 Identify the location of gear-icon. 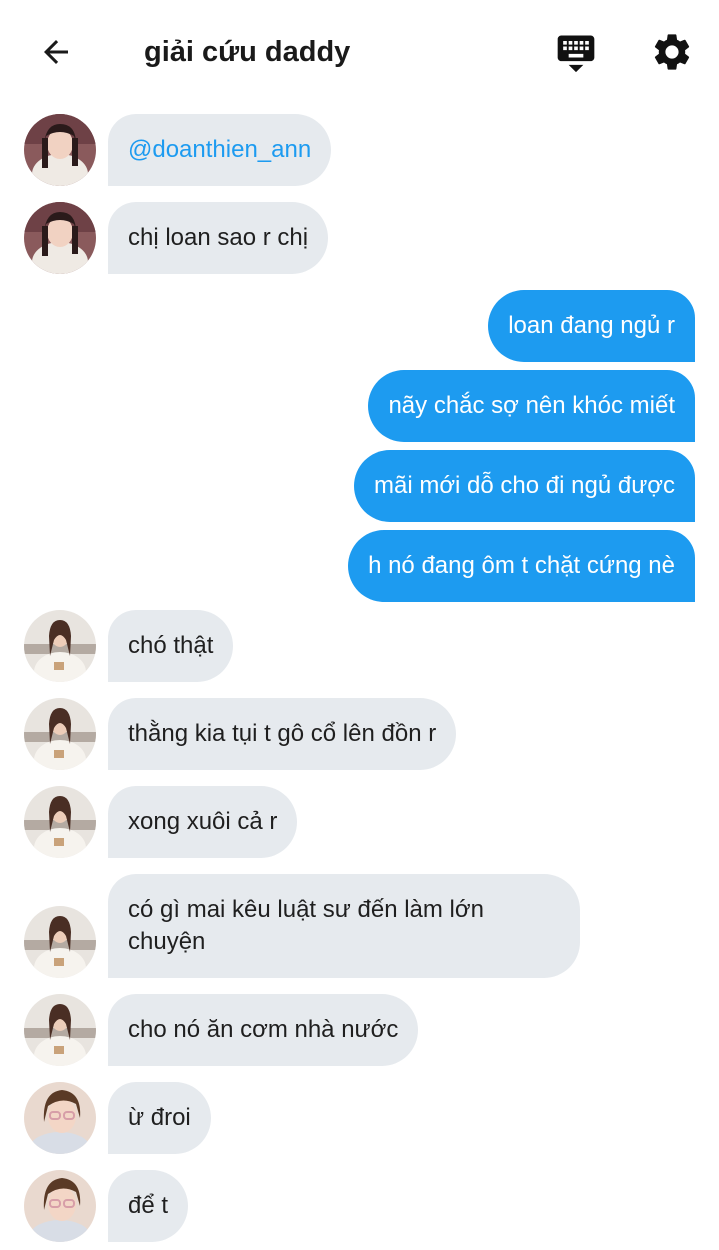
(672, 52).